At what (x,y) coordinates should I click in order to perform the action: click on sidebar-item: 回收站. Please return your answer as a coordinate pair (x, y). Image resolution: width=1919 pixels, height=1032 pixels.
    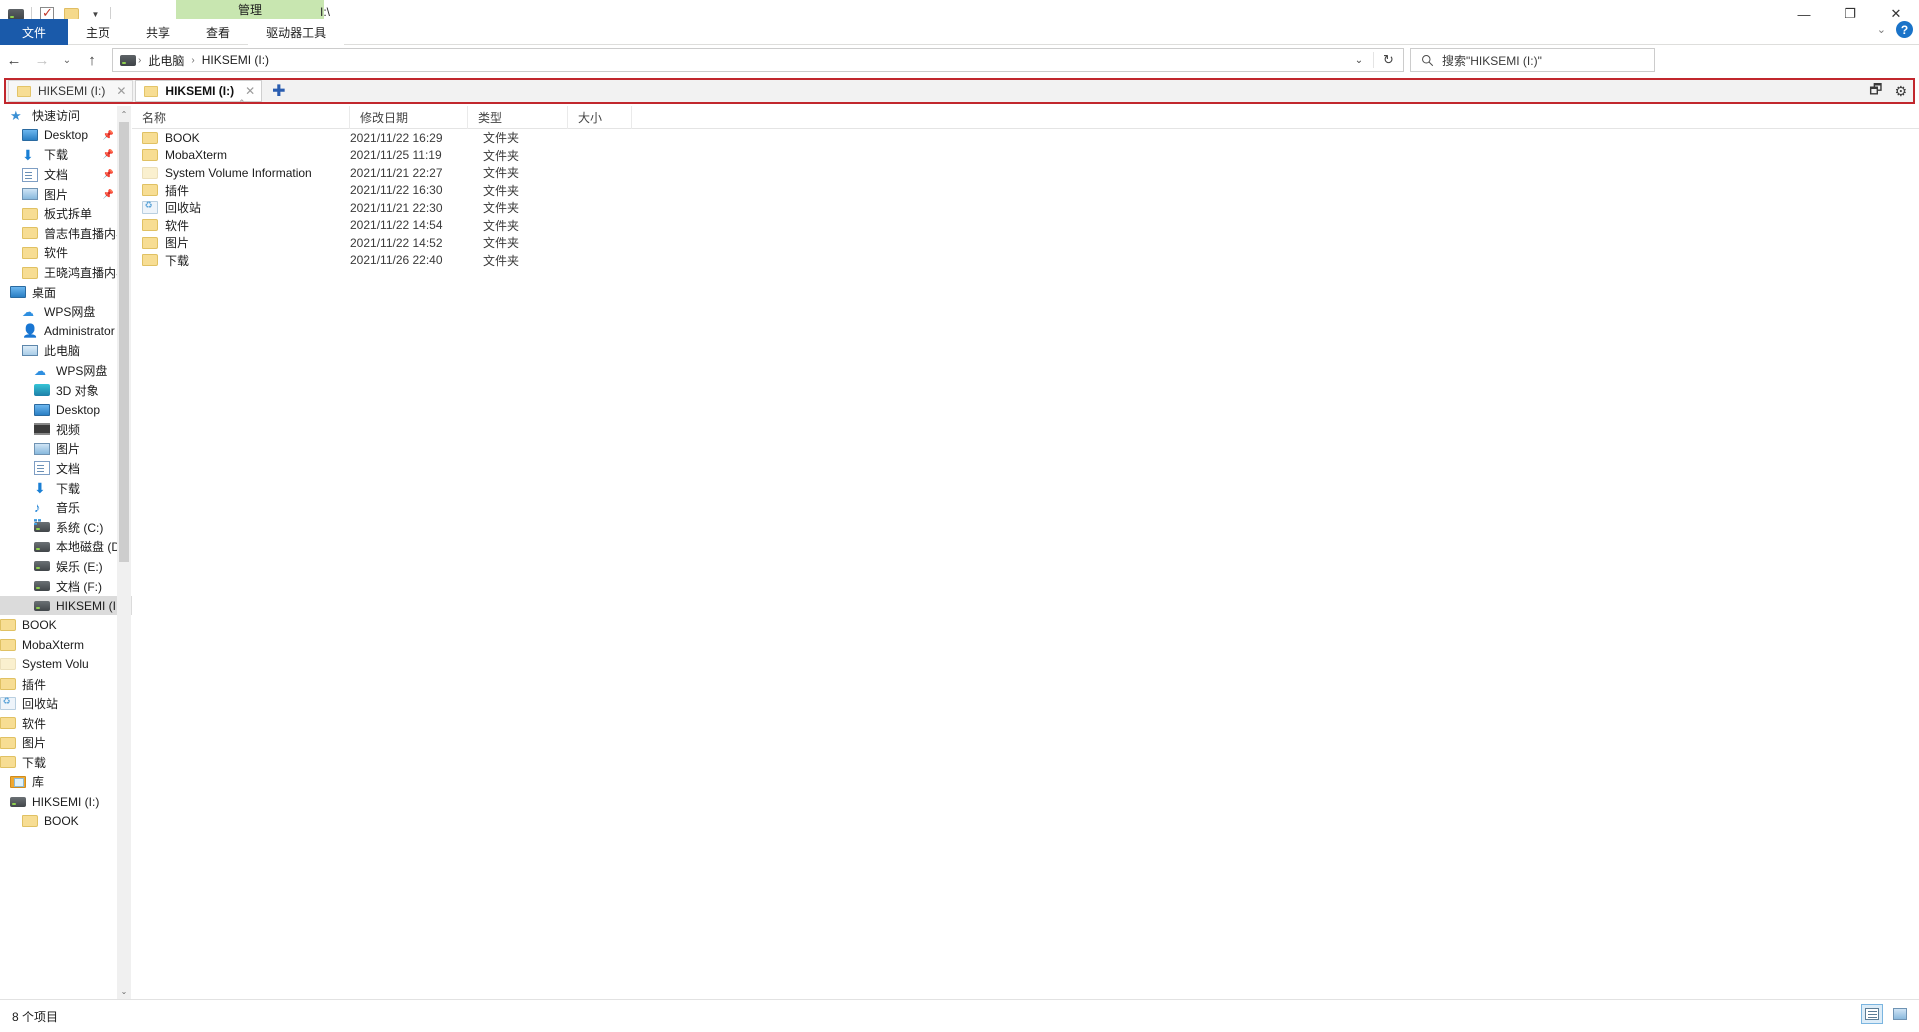
    Looking at the image, I should click on (66, 704).